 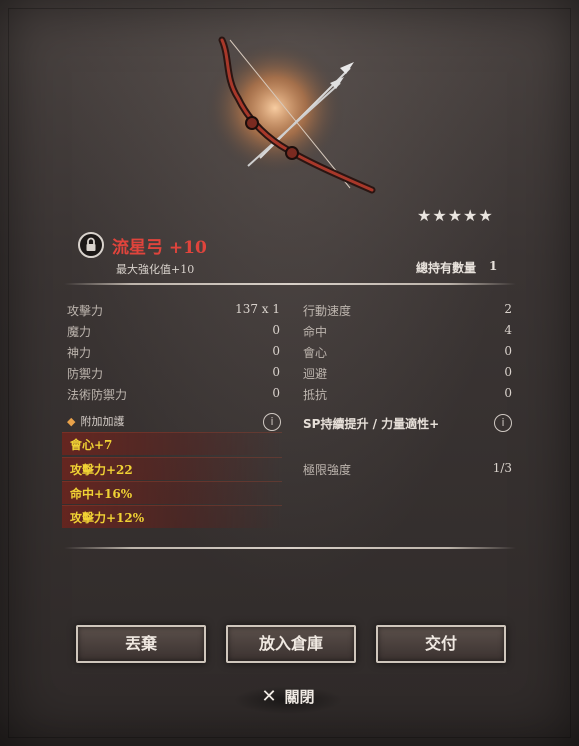 What do you see at coordinates (257, 309) in the screenshot?
I see `stat-value: 137 x 1` at bounding box center [257, 309].